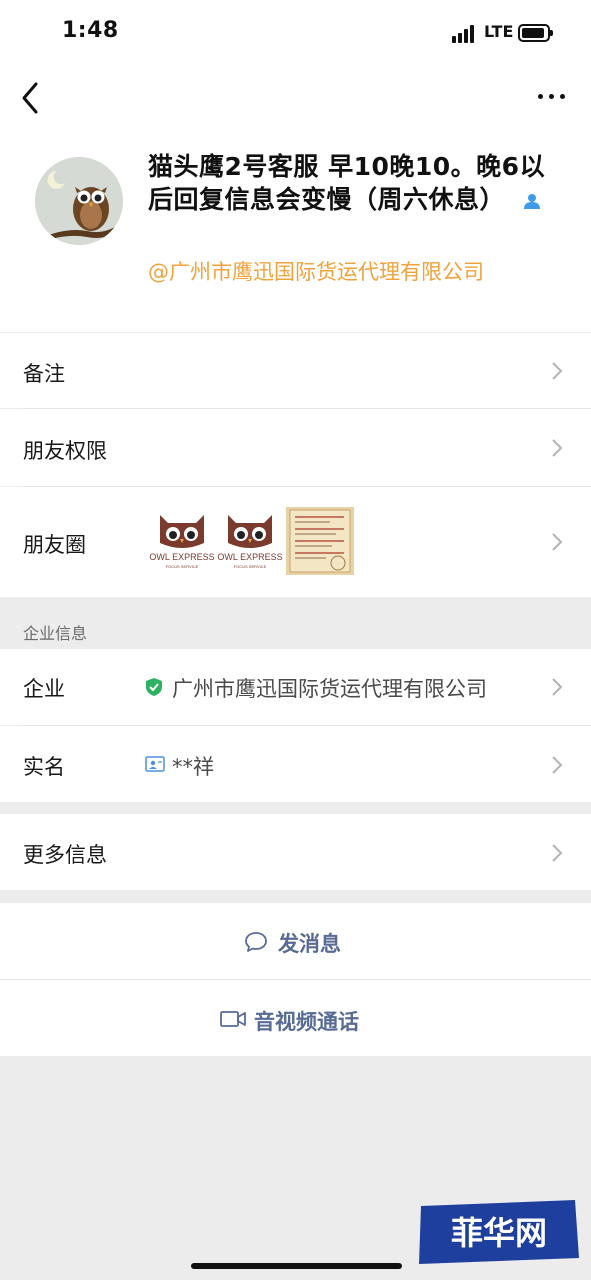 This screenshot has width=591, height=1280. I want to click on contact-name-text: 猫头鹰2号客服 早10晚10。晚6以后回复信息会变慢（周六休息）, so click(347, 183).